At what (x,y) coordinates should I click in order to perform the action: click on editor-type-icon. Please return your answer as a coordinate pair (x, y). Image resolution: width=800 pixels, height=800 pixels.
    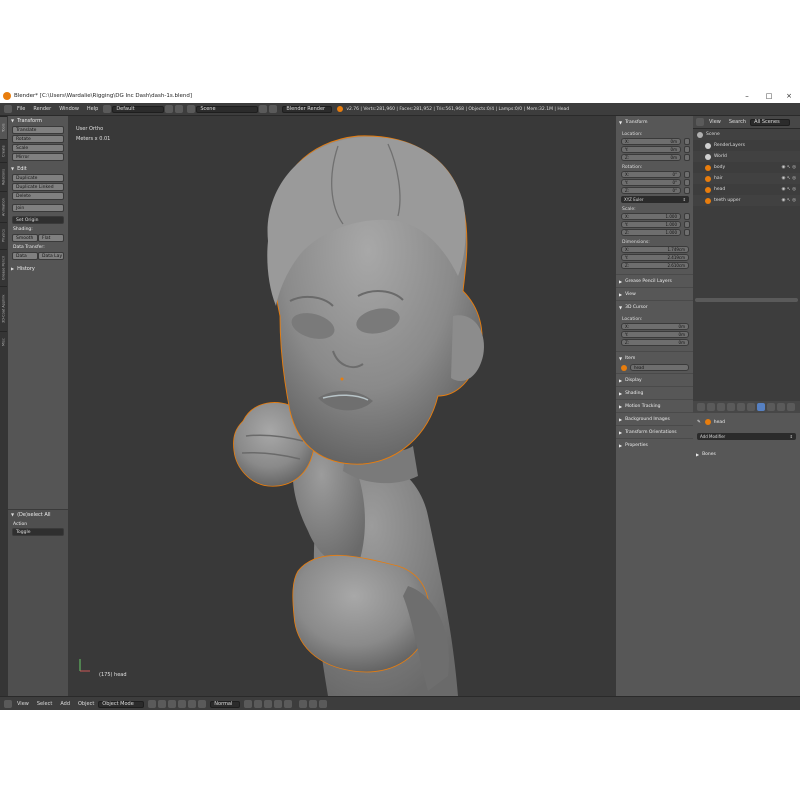
    Looking at the image, I should click on (8, 704).